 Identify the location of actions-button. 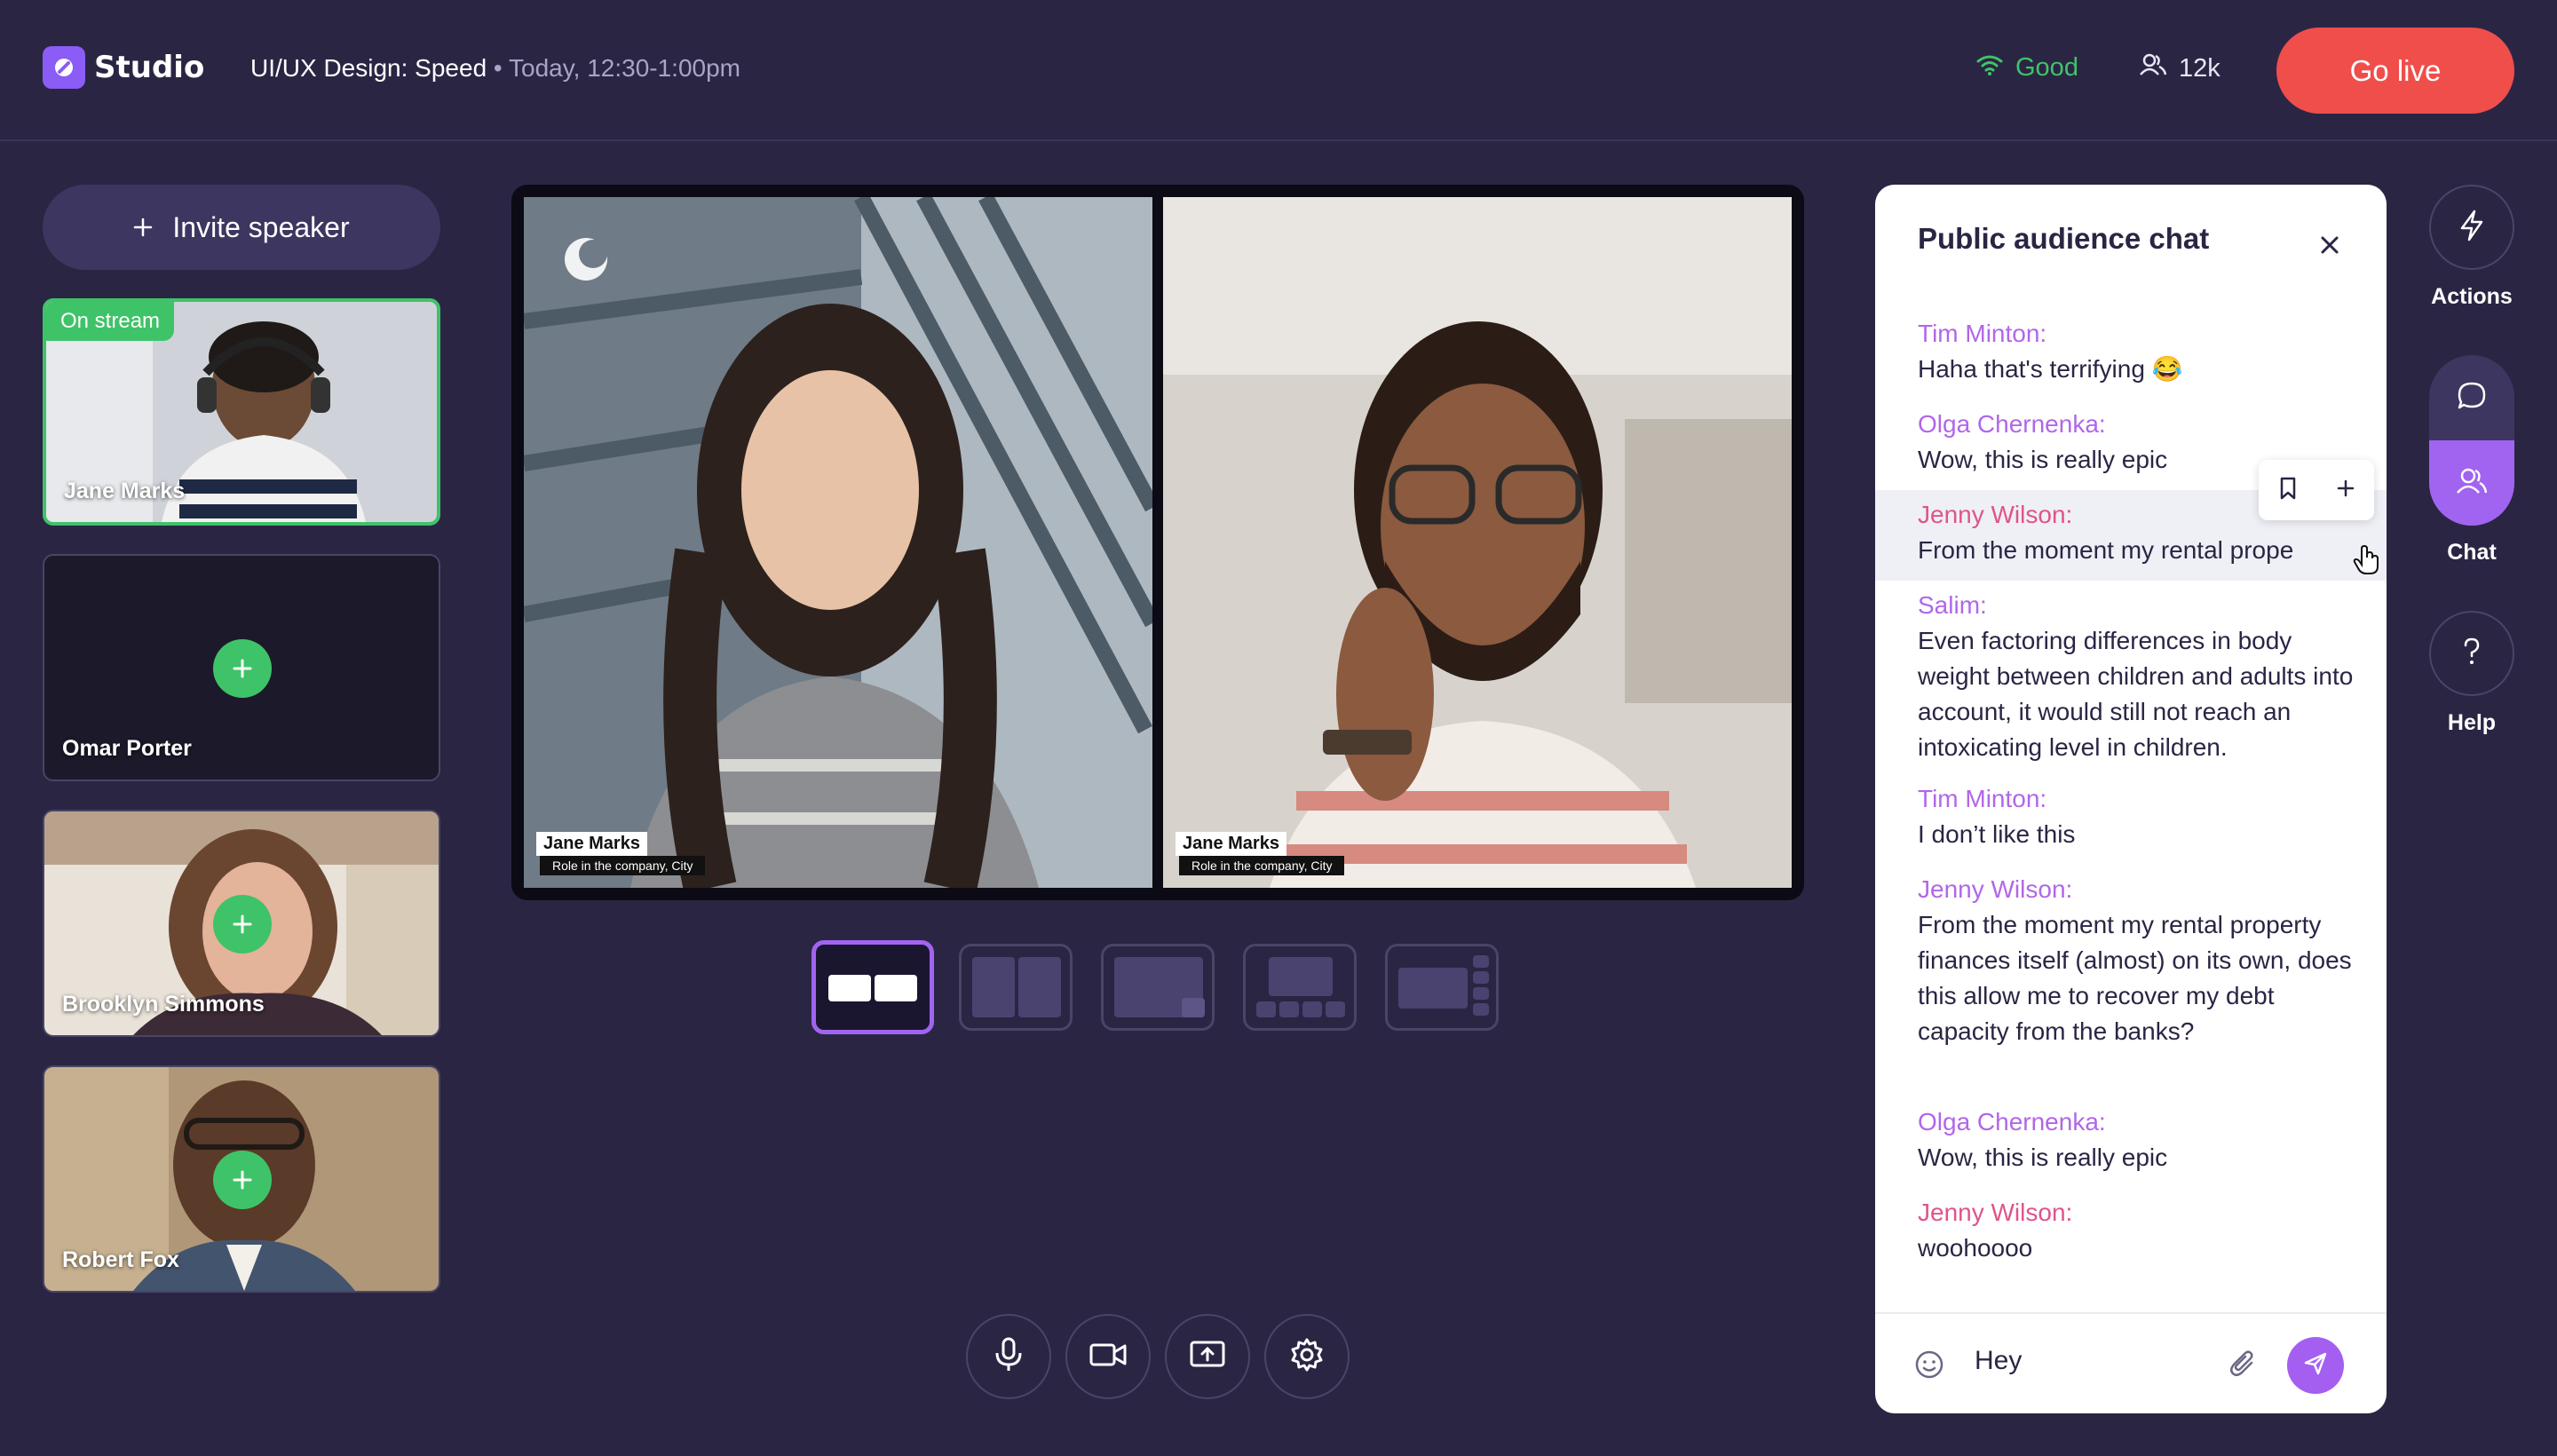
(2471, 227).